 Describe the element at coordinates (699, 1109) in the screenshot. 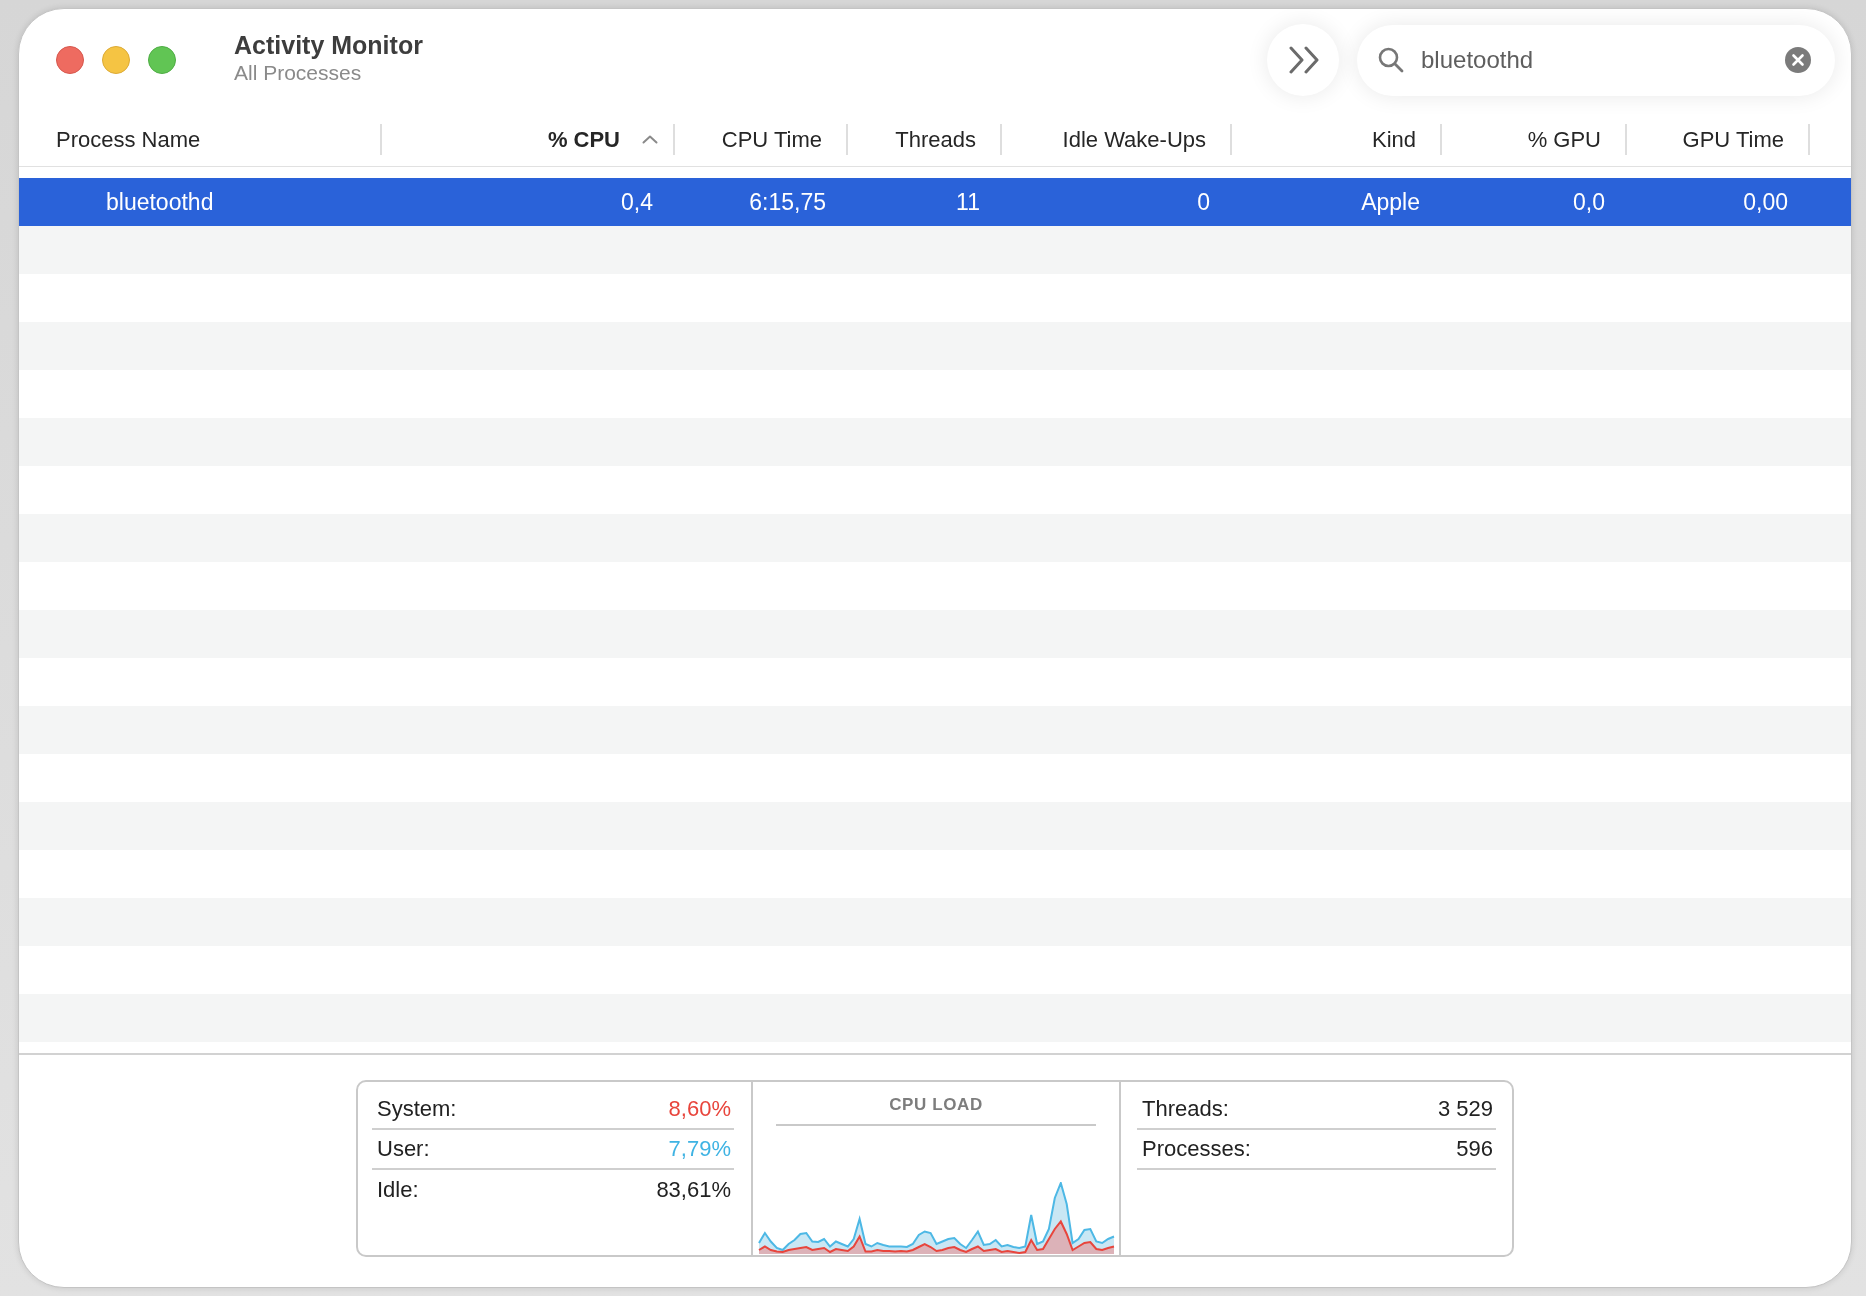

I see `stat-value: 8,60%` at that location.